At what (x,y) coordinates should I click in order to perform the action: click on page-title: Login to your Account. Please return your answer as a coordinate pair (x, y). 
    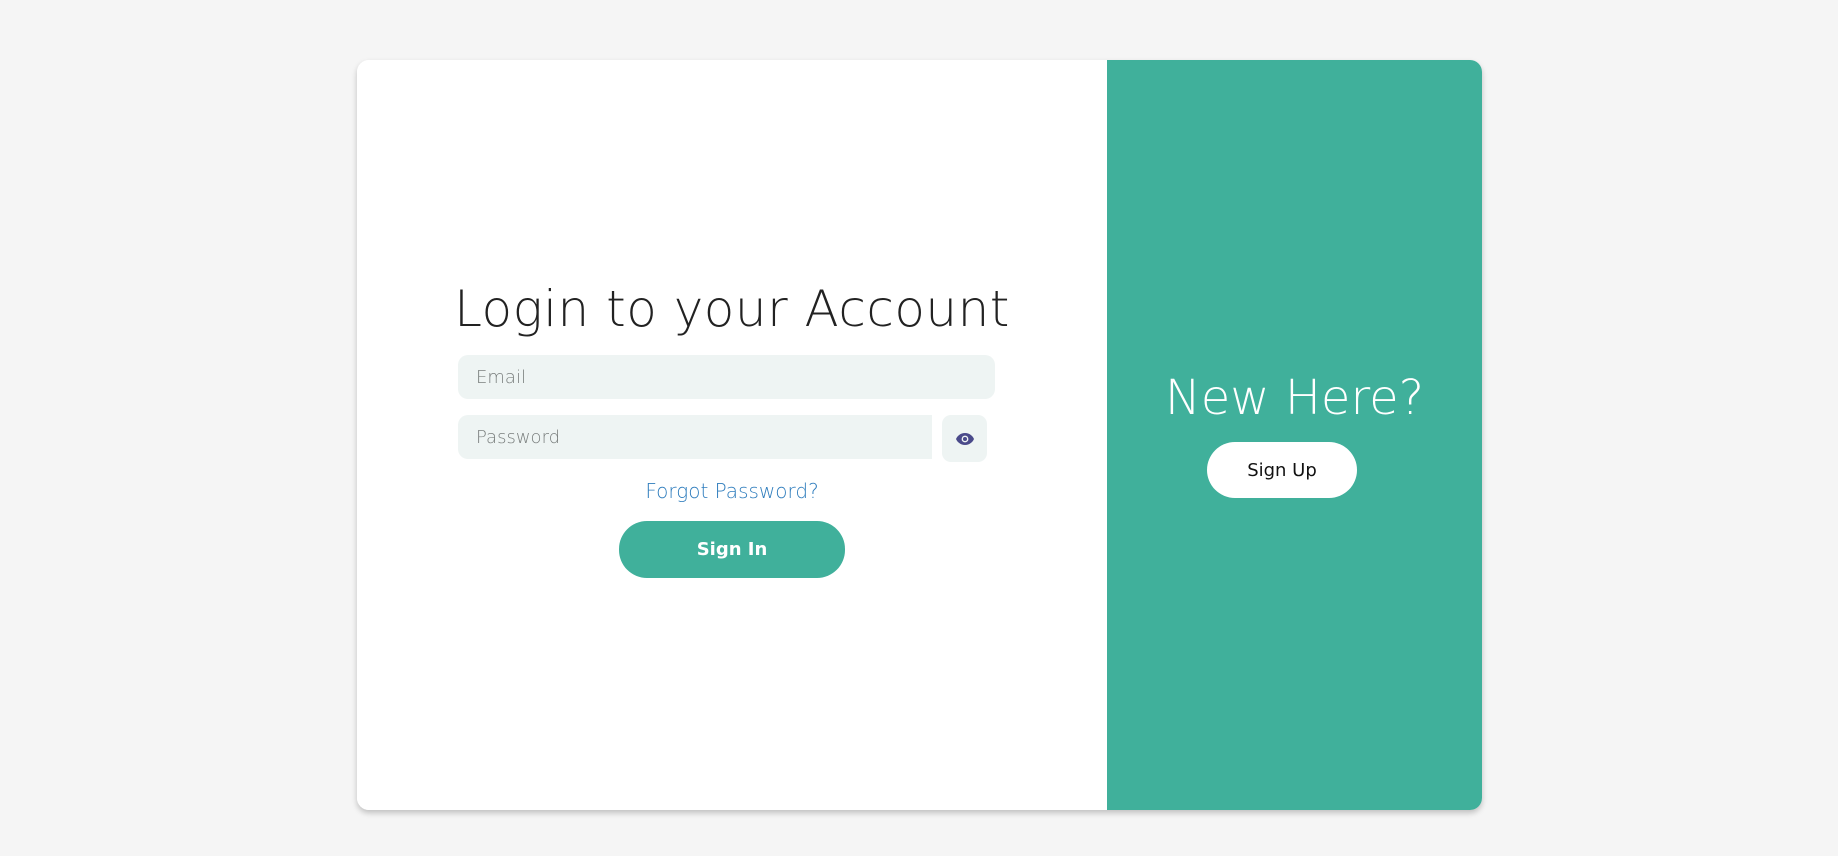
    Looking at the image, I should click on (732, 309).